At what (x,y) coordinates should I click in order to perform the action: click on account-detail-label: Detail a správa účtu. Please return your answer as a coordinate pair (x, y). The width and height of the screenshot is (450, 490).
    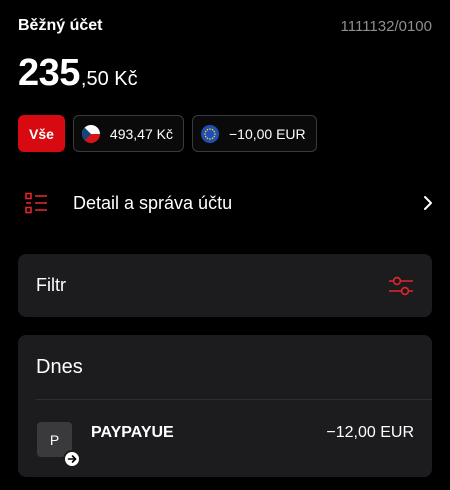
    Looking at the image, I should click on (153, 202).